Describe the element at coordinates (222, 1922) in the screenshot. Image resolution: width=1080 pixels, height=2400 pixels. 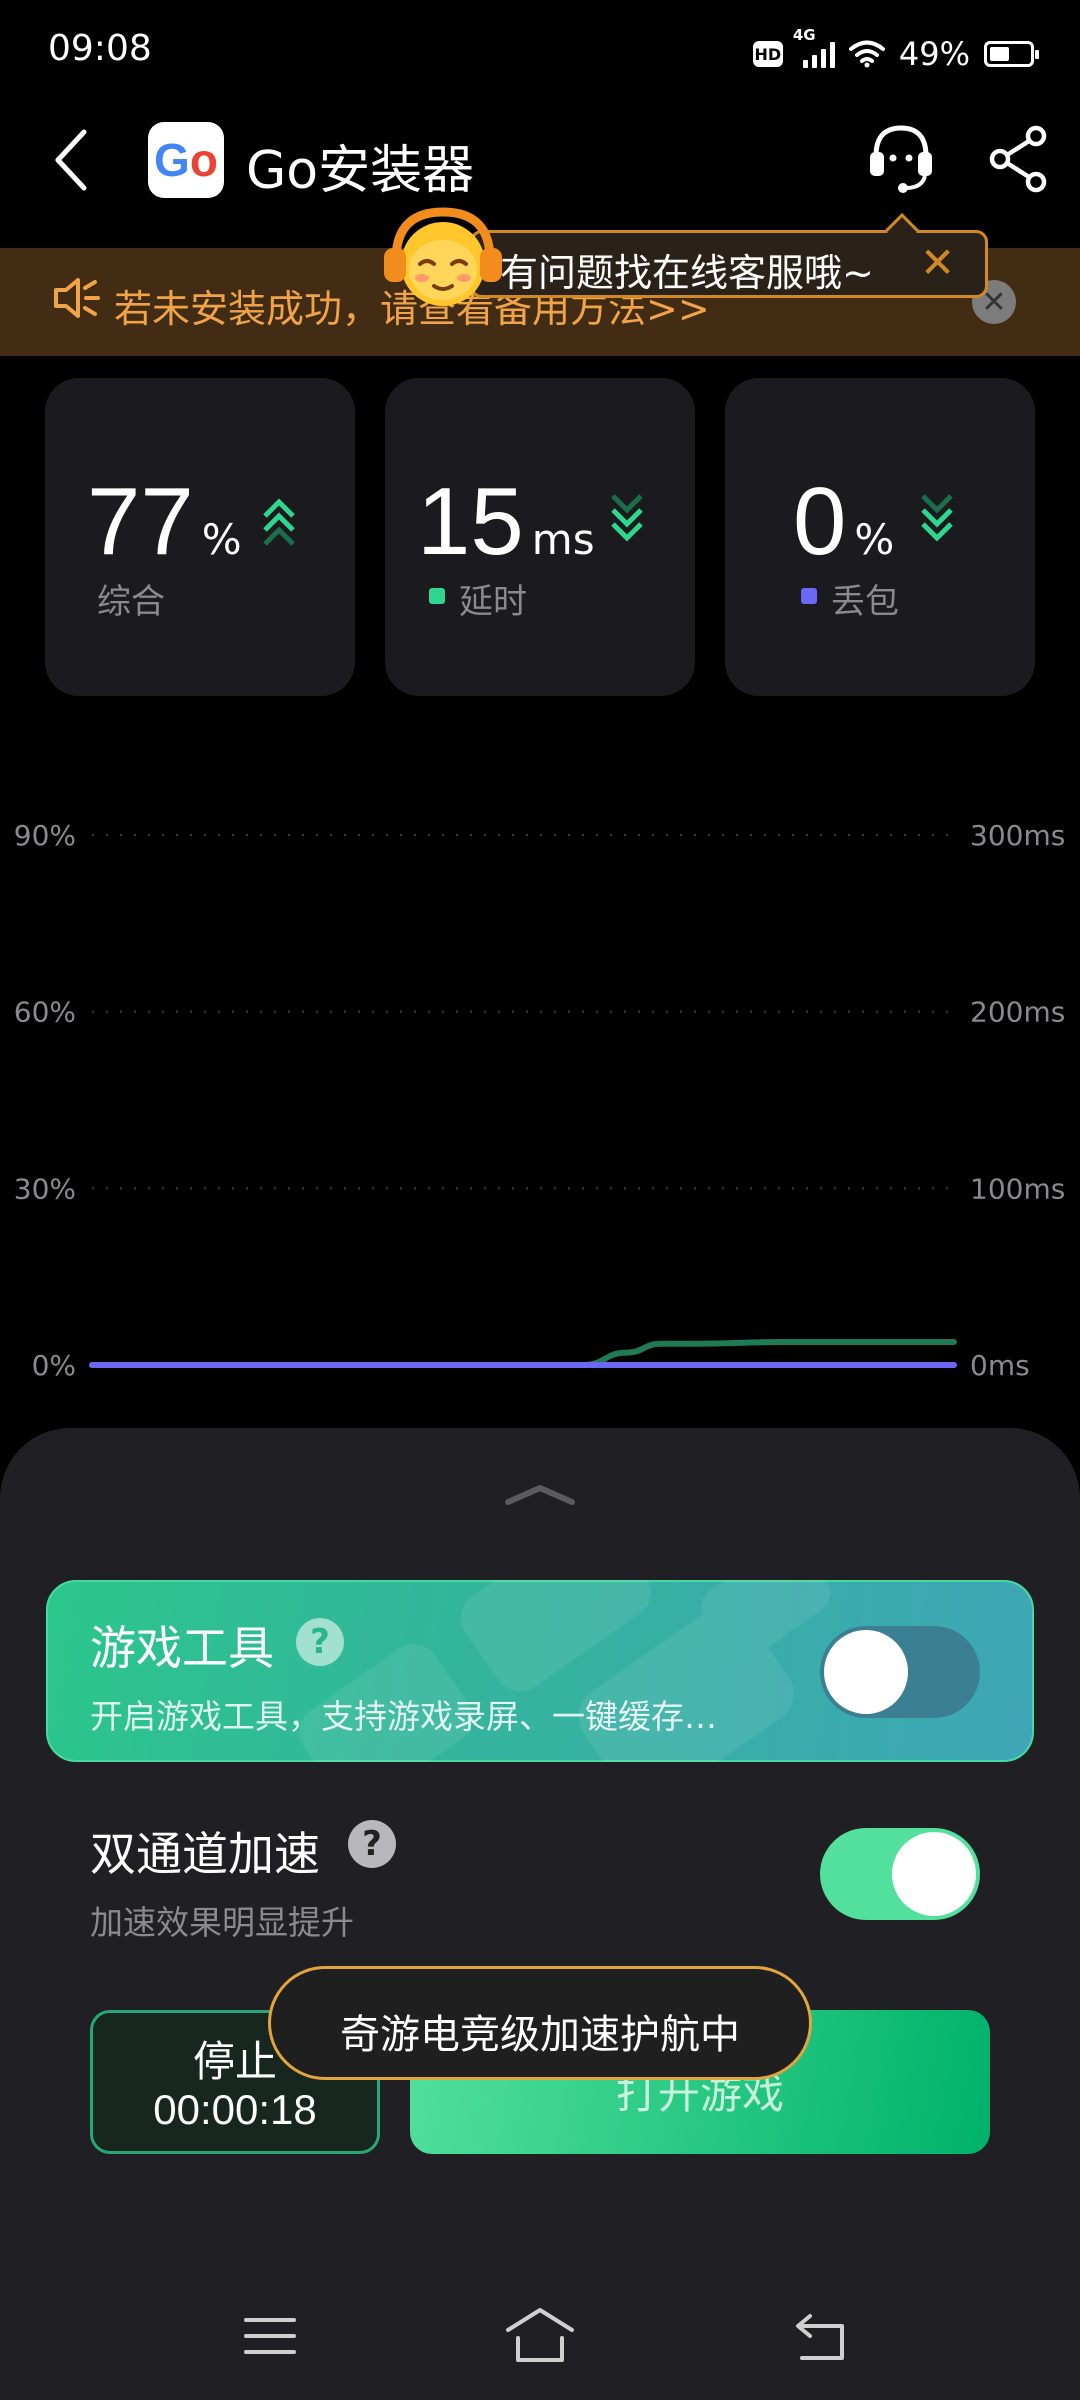
I see `dual-channel-description: 加速效果明显提升` at that location.